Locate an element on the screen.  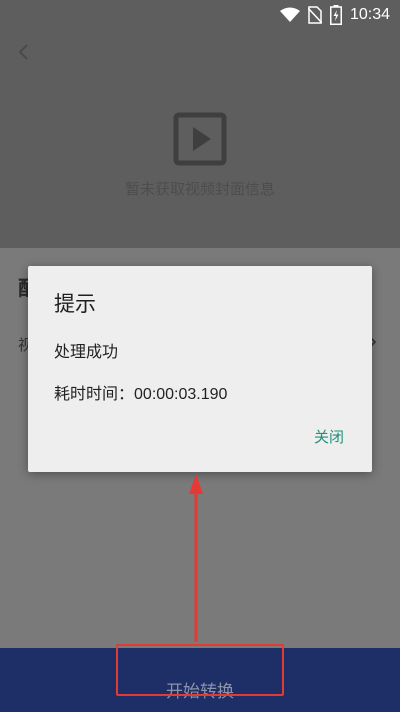
annotation-highlight-box is located at coordinates (200, 670).